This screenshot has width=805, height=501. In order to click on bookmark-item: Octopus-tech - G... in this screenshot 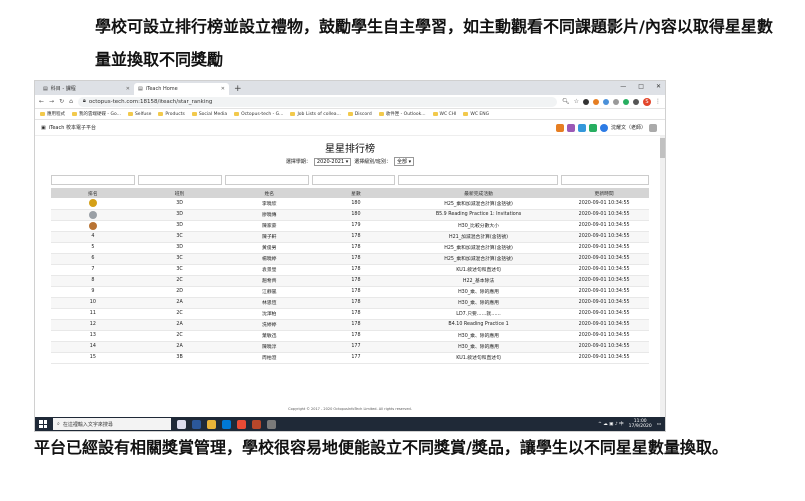, I will do `click(258, 114)`.